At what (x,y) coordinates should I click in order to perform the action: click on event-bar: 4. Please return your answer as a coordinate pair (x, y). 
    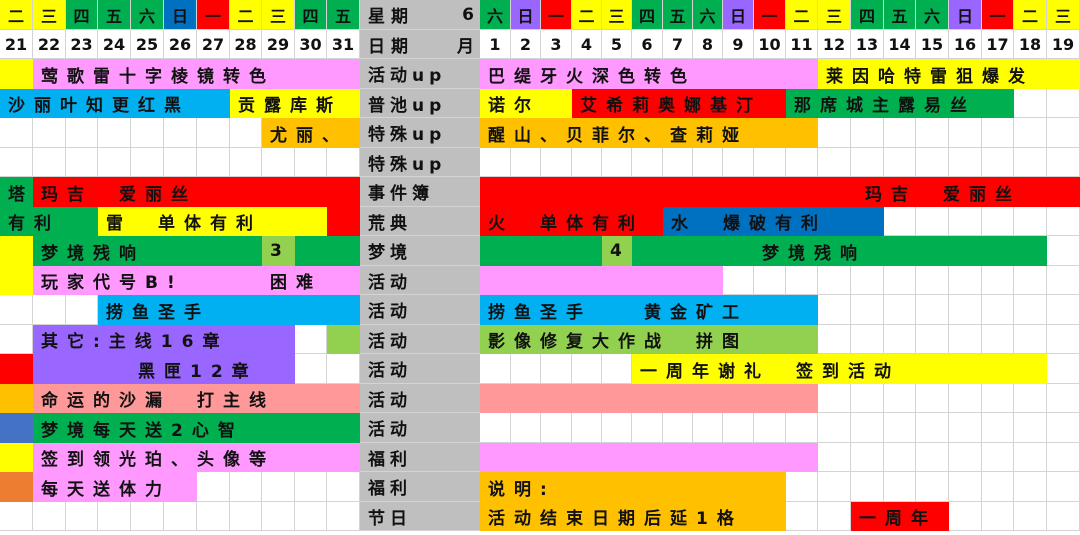
    Looking at the image, I should click on (617, 251).